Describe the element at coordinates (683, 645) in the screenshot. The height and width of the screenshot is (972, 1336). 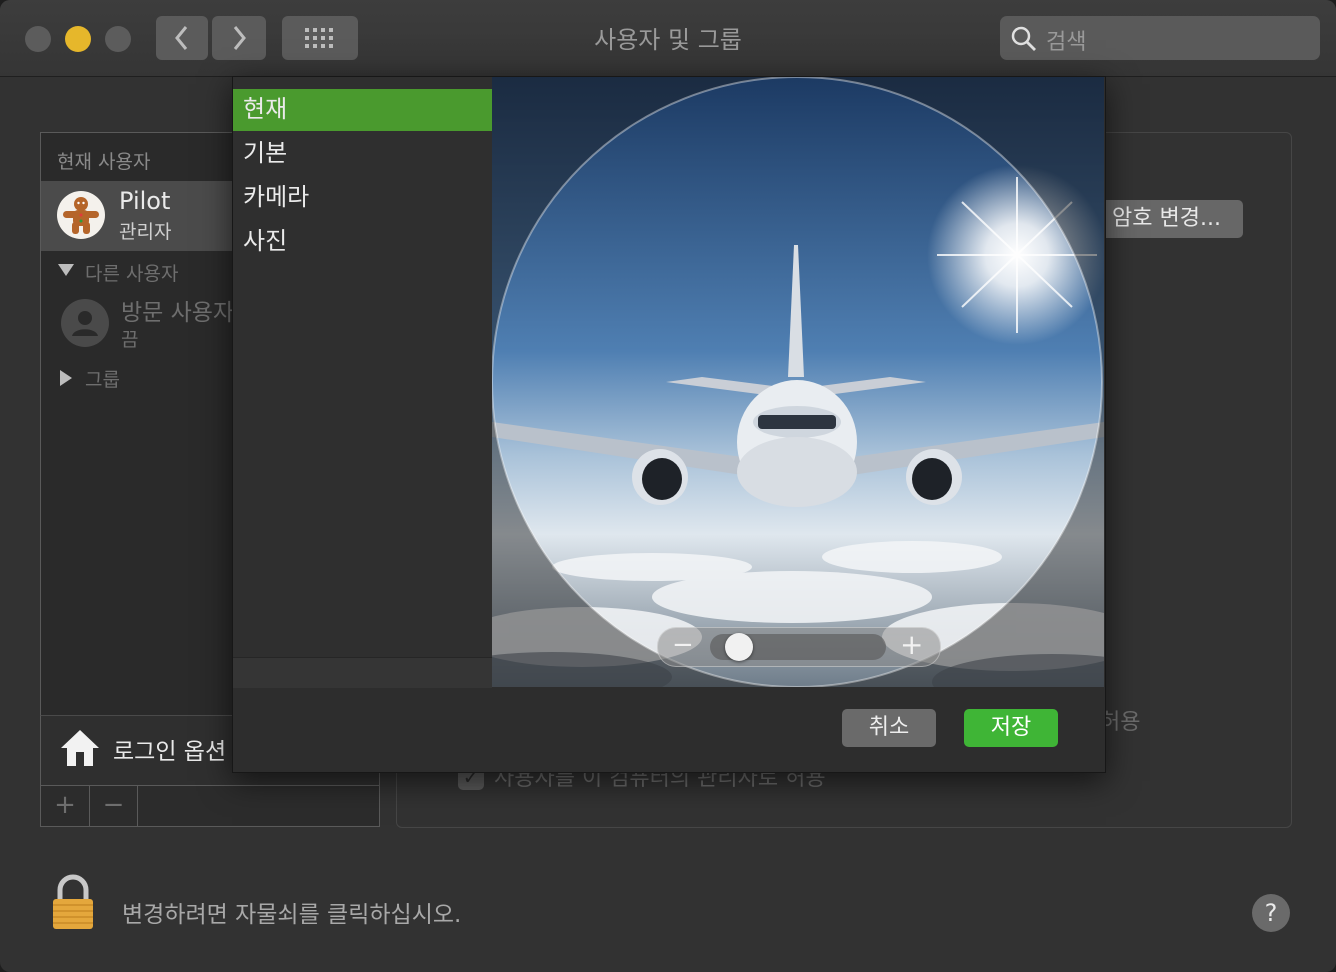
I see `zoom-out-icon: −` at that location.